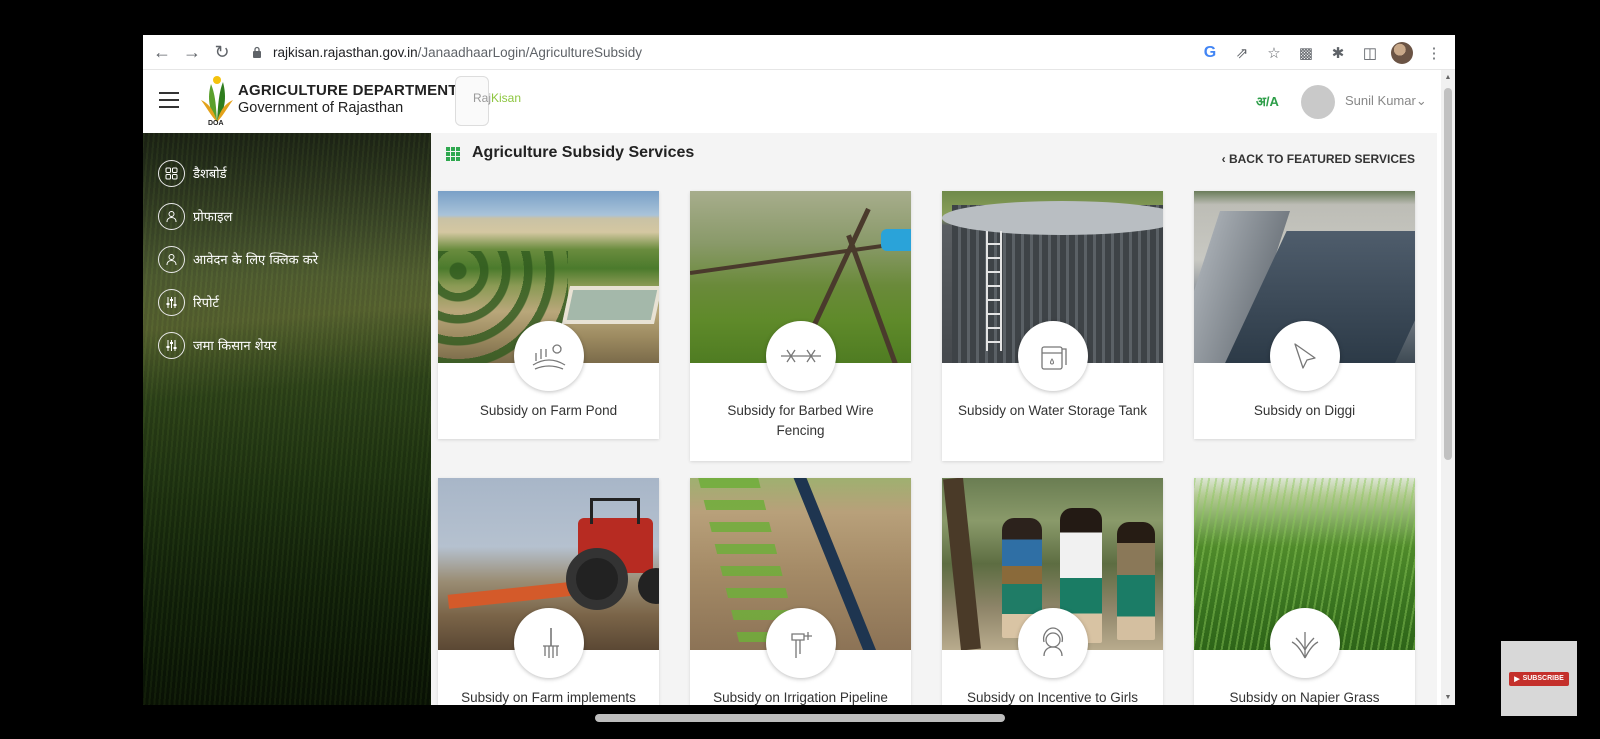 This screenshot has width=1600, height=739. Describe the element at coordinates (192, 52) in the screenshot. I see `forward-icon: →` at that location.